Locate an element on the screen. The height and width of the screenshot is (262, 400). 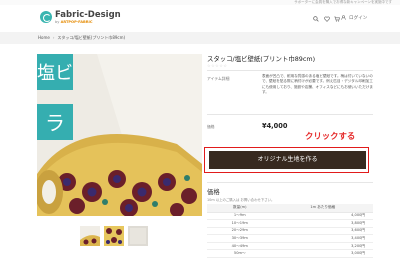
price-cell: 3,200円 is located at coordinates (322, 246).